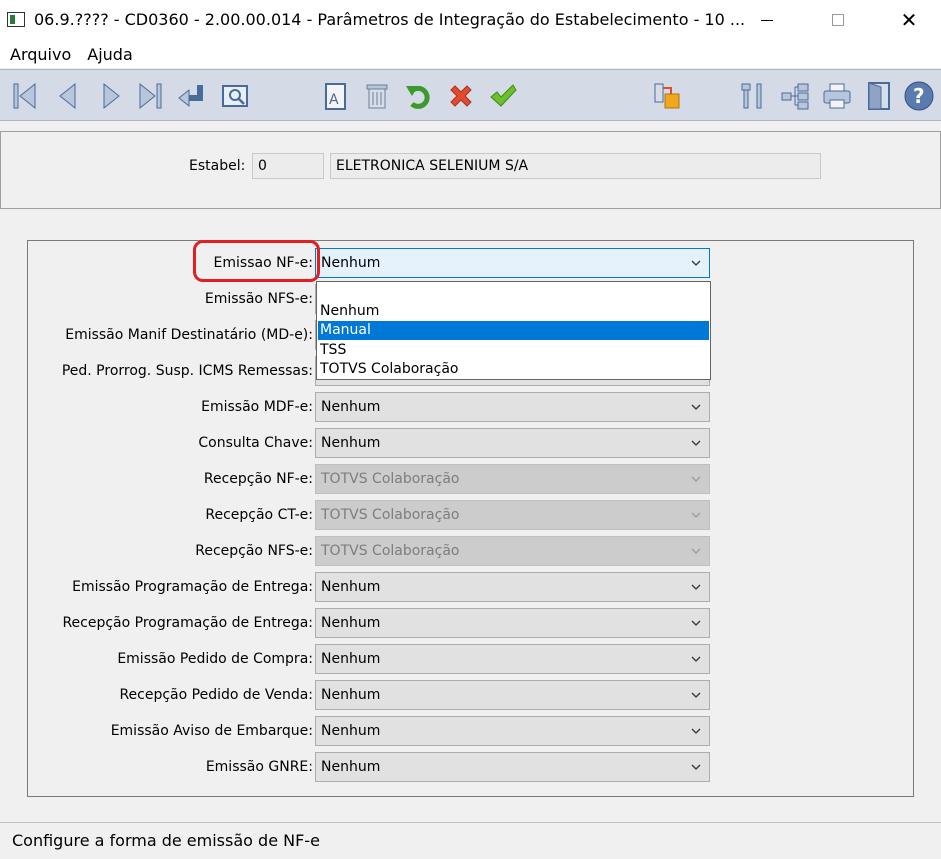 Image resolution: width=941 pixels, height=859 pixels. What do you see at coordinates (263, 263) in the screenshot?
I see `emissao-nfe-label: Emissao NF-e:` at bounding box center [263, 263].